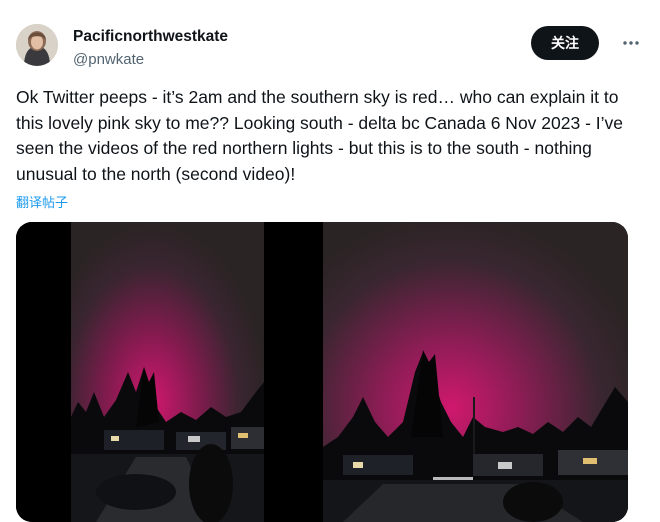  I want to click on user-handle: @pnwkate, so click(150, 60).